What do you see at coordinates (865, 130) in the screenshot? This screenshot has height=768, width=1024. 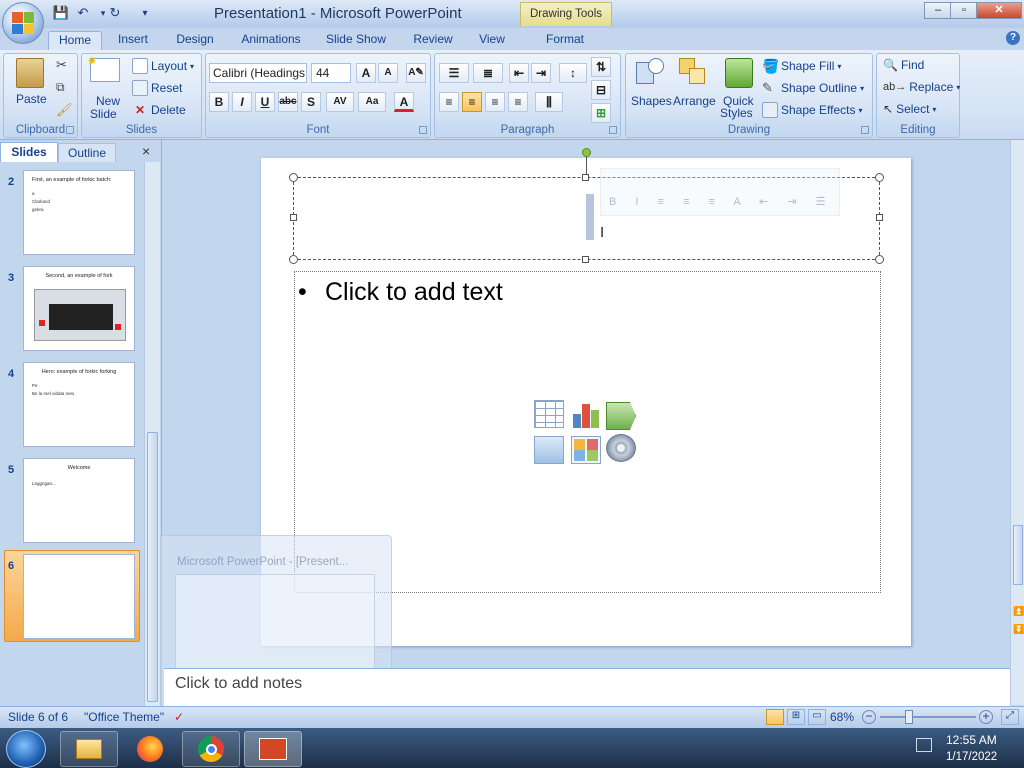 I see `drawing-launcher-icon` at bounding box center [865, 130].